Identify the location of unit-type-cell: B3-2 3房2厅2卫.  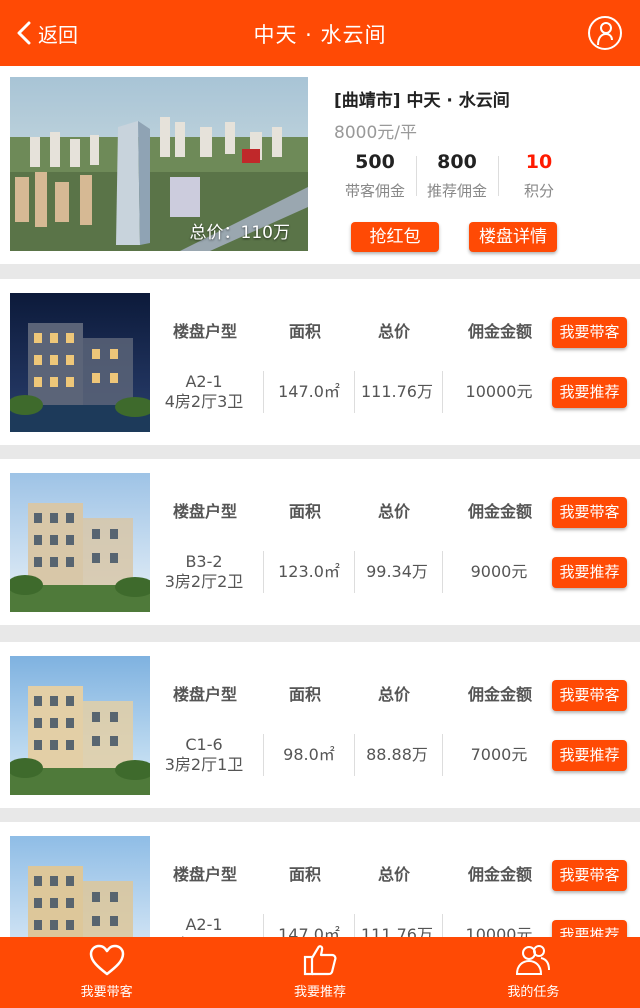
(204, 572).